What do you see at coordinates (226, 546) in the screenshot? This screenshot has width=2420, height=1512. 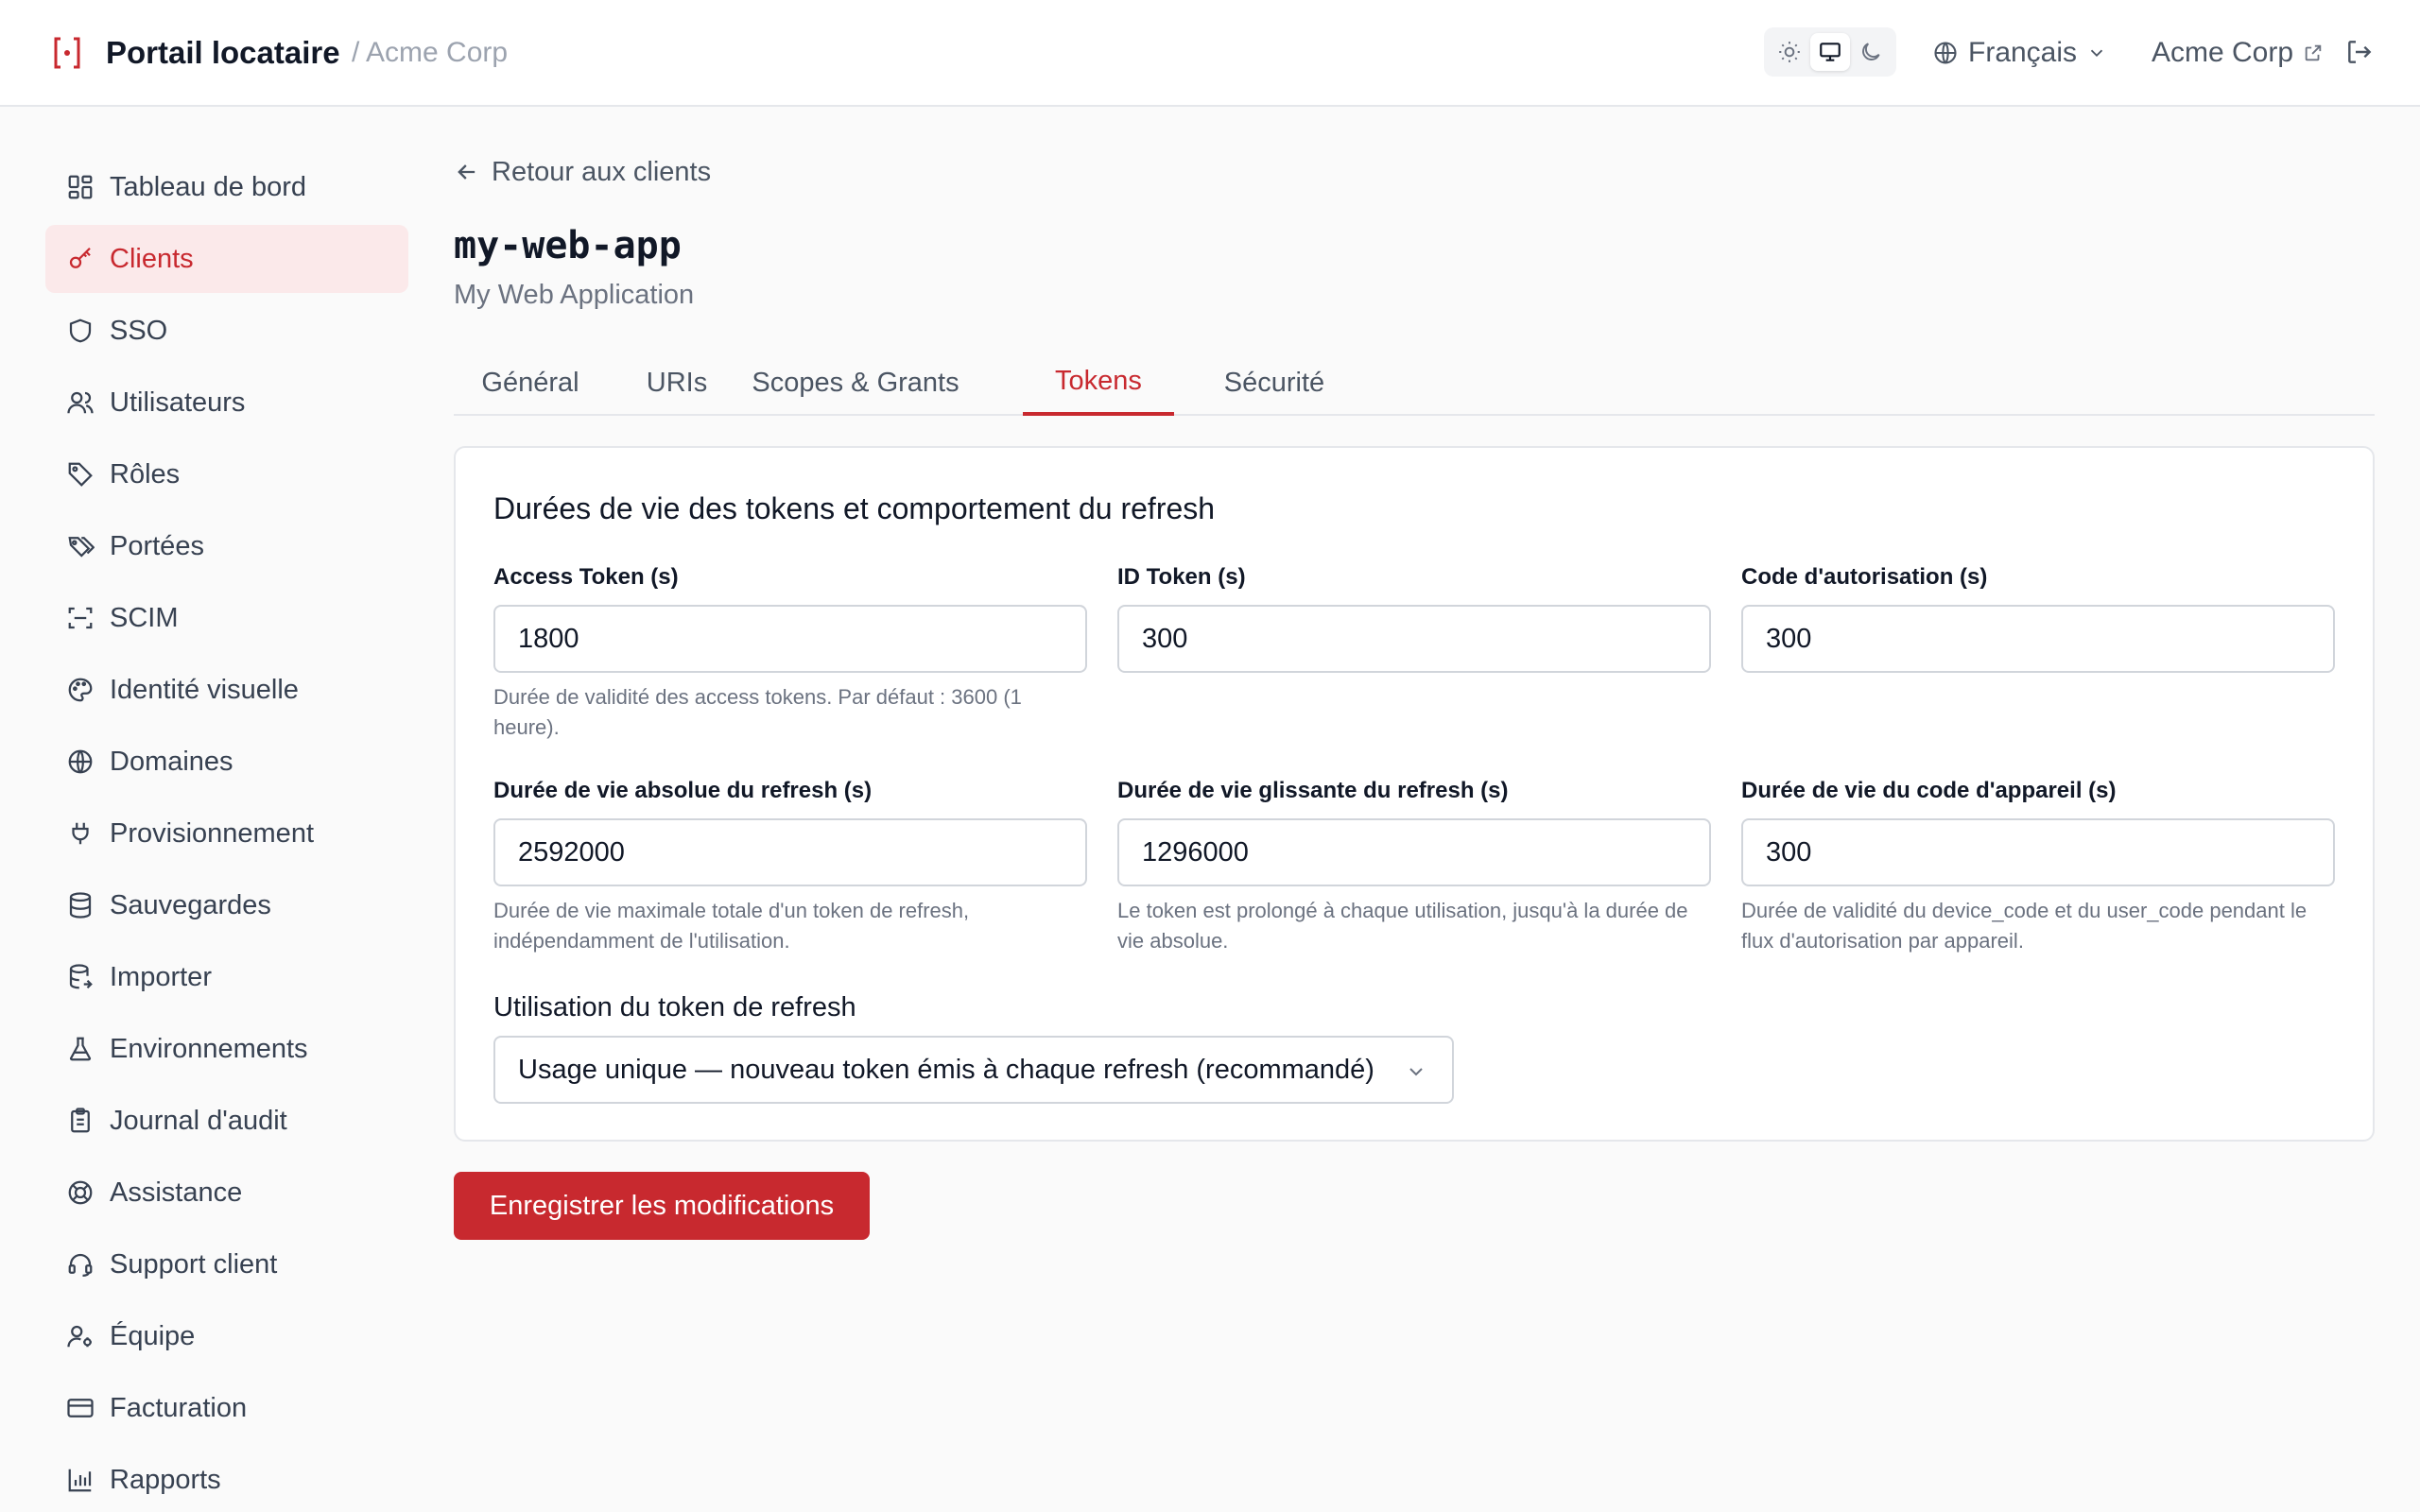 I see `sidebar-item-scopes: Portées` at bounding box center [226, 546].